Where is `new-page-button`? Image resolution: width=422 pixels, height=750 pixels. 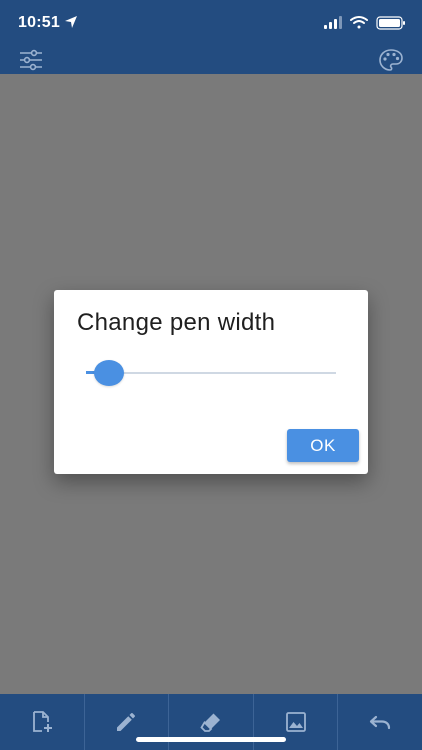 new-page-button is located at coordinates (42, 722).